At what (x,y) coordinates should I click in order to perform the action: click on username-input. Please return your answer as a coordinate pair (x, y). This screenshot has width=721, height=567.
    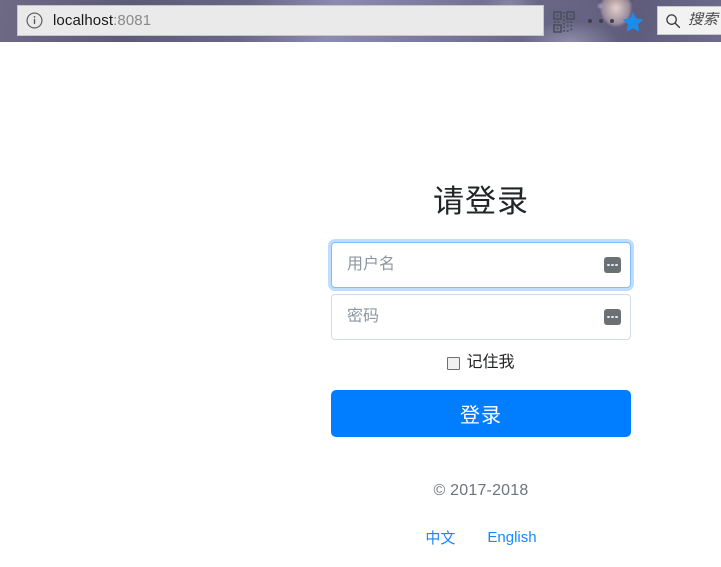
    Looking at the image, I should click on (481, 265).